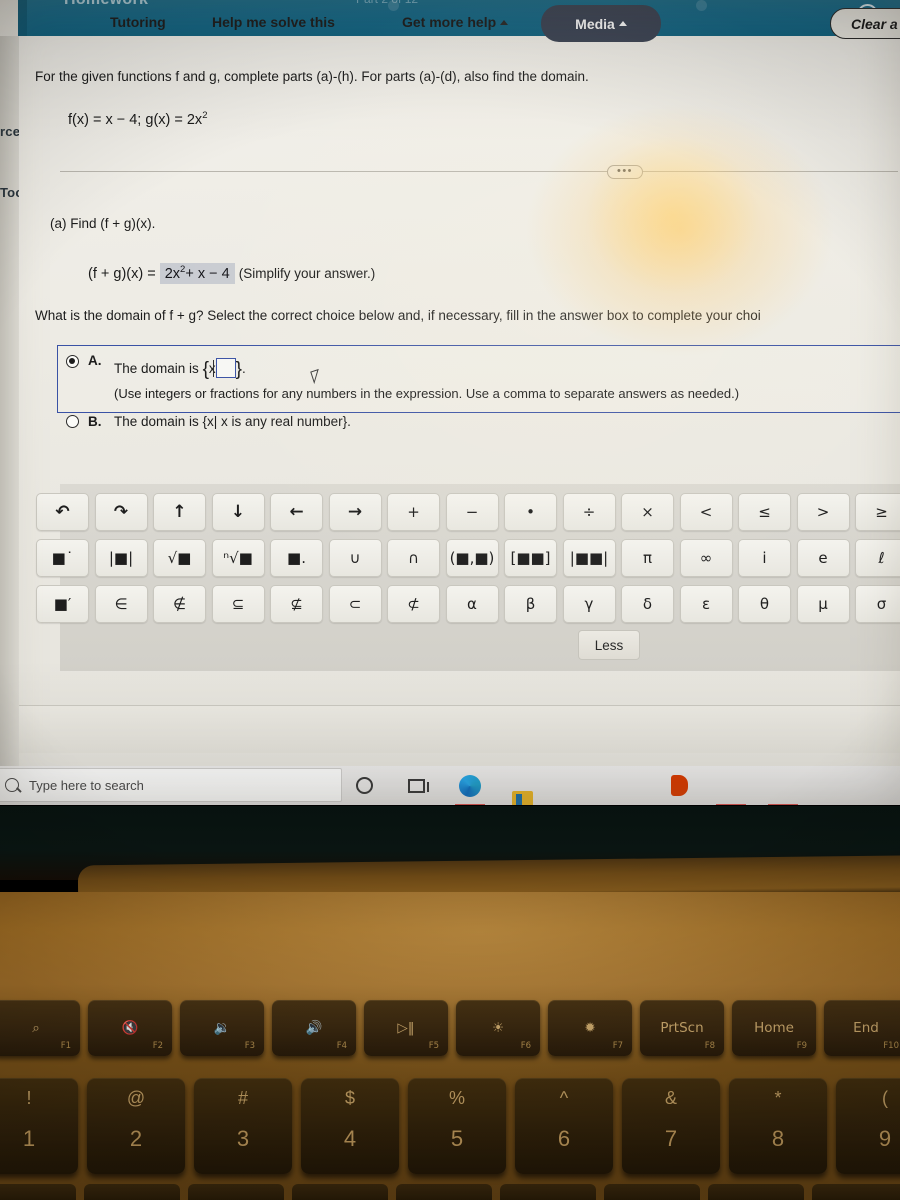 The width and height of the screenshot is (900, 1200). Describe the element at coordinates (296, 512) in the screenshot. I see `arrow-left-icon: ←` at that location.